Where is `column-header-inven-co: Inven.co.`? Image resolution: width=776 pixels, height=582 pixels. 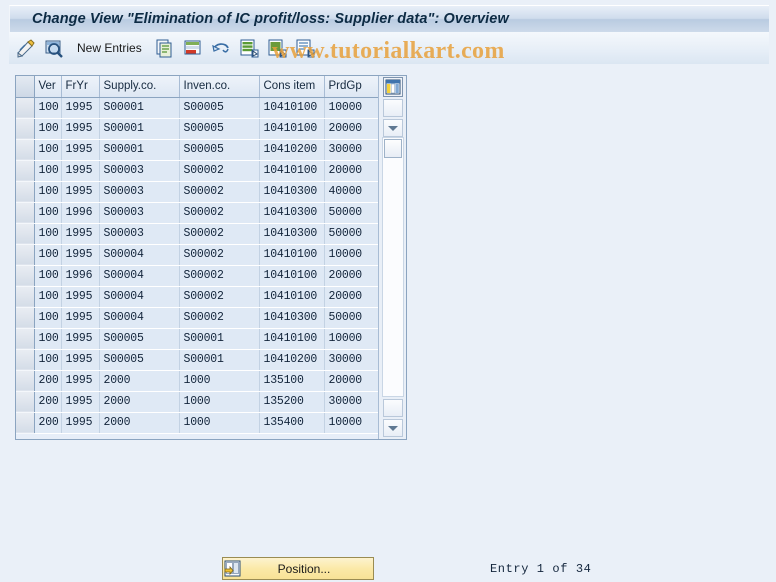 column-header-inven-co: Inven.co. is located at coordinates (219, 87).